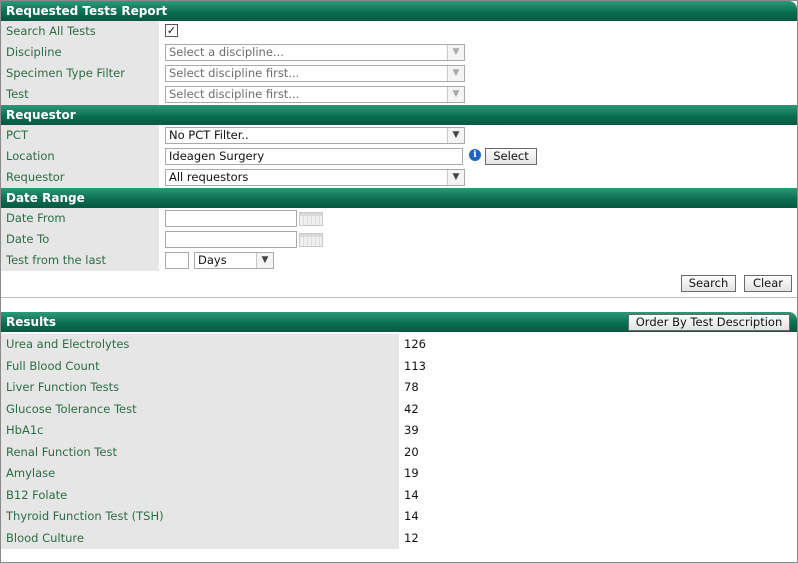 This screenshot has width=798, height=563. What do you see at coordinates (411, 451) in the screenshot?
I see `result-count: 20` at bounding box center [411, 451].